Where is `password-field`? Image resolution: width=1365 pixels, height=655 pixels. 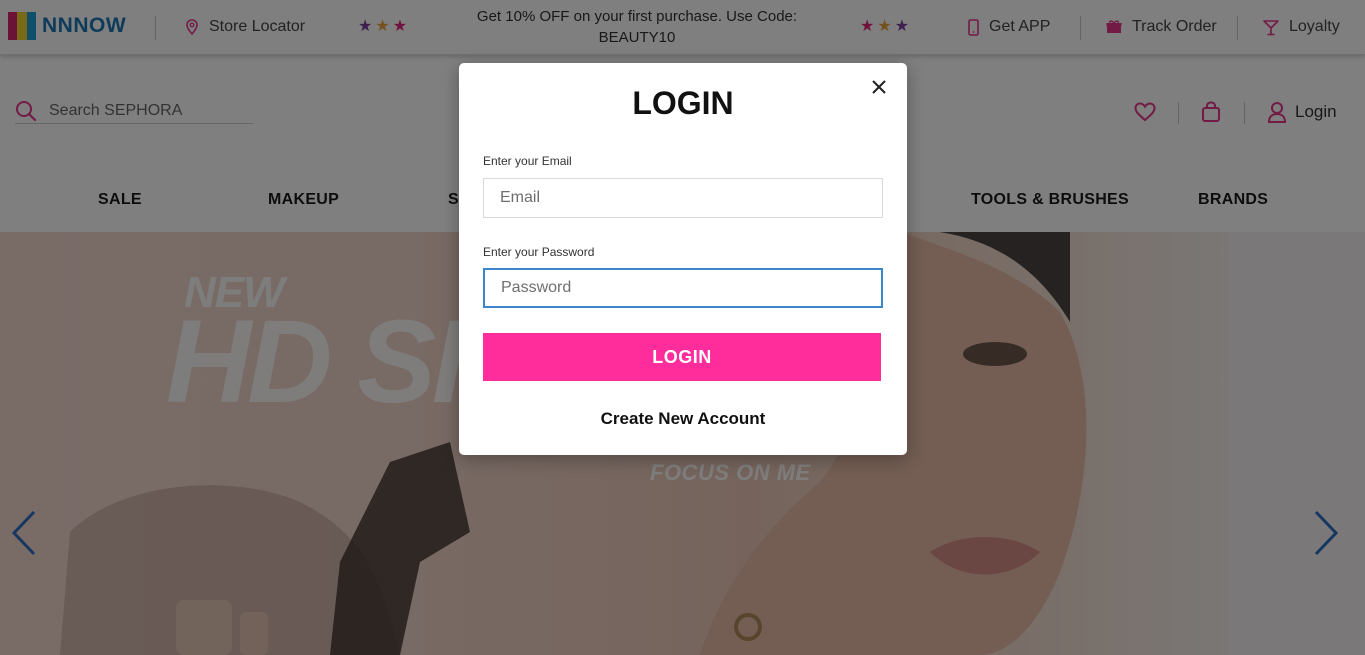 password-field is located at coordinates (683, 288).